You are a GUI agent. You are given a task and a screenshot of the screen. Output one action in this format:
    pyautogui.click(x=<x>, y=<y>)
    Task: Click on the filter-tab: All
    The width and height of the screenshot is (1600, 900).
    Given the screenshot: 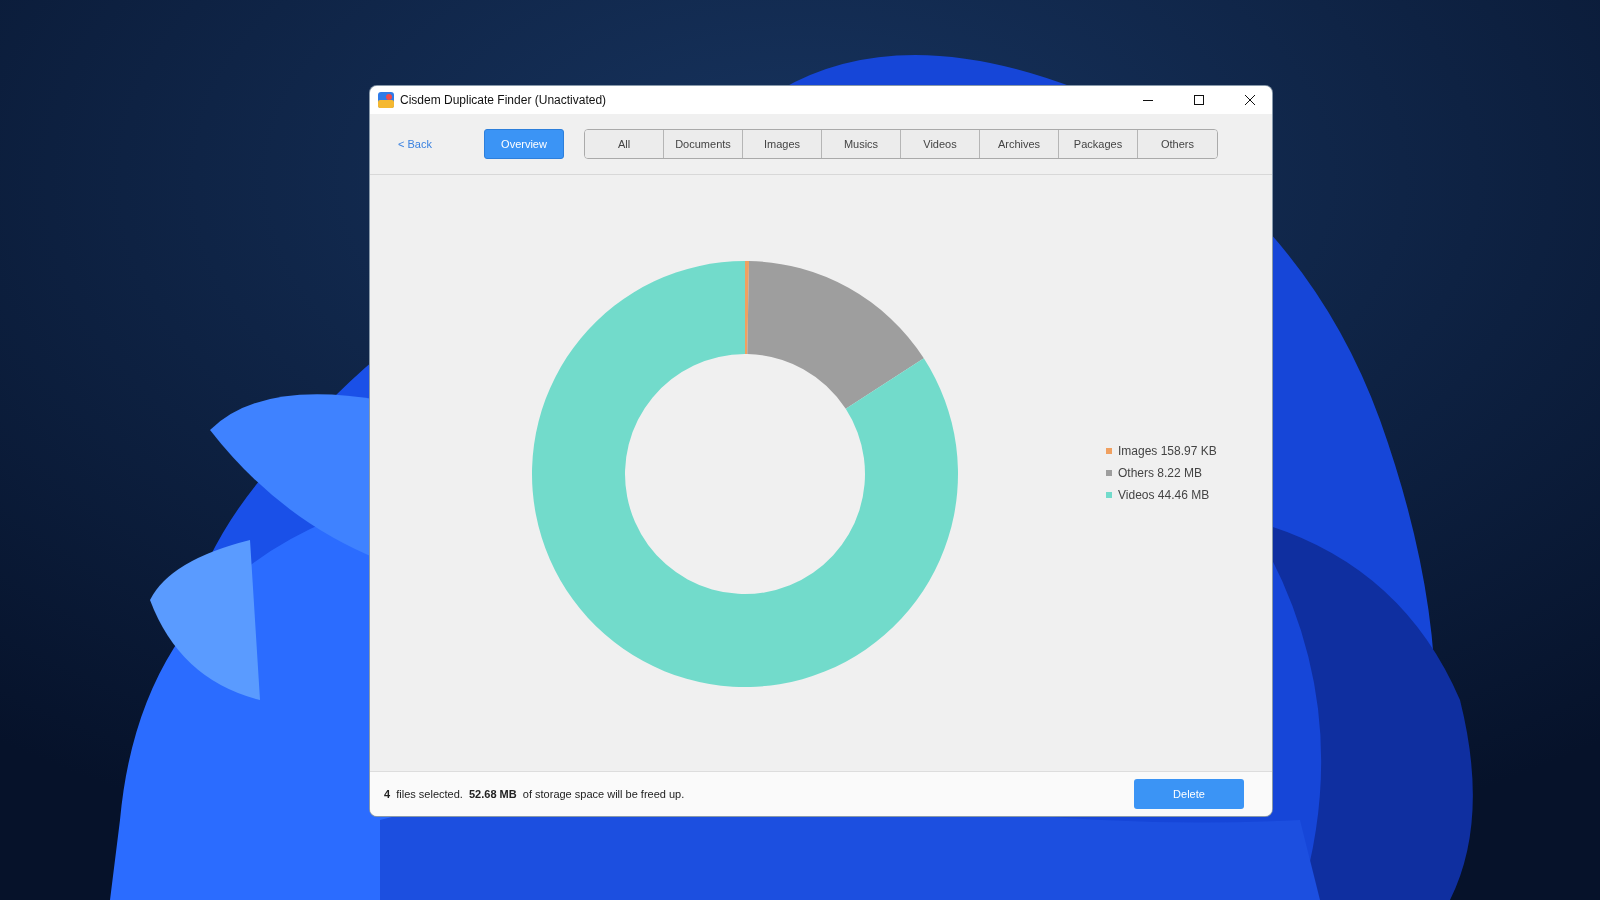 What is the action you would take?
    pyautogui.click(x=624, y=144)
    